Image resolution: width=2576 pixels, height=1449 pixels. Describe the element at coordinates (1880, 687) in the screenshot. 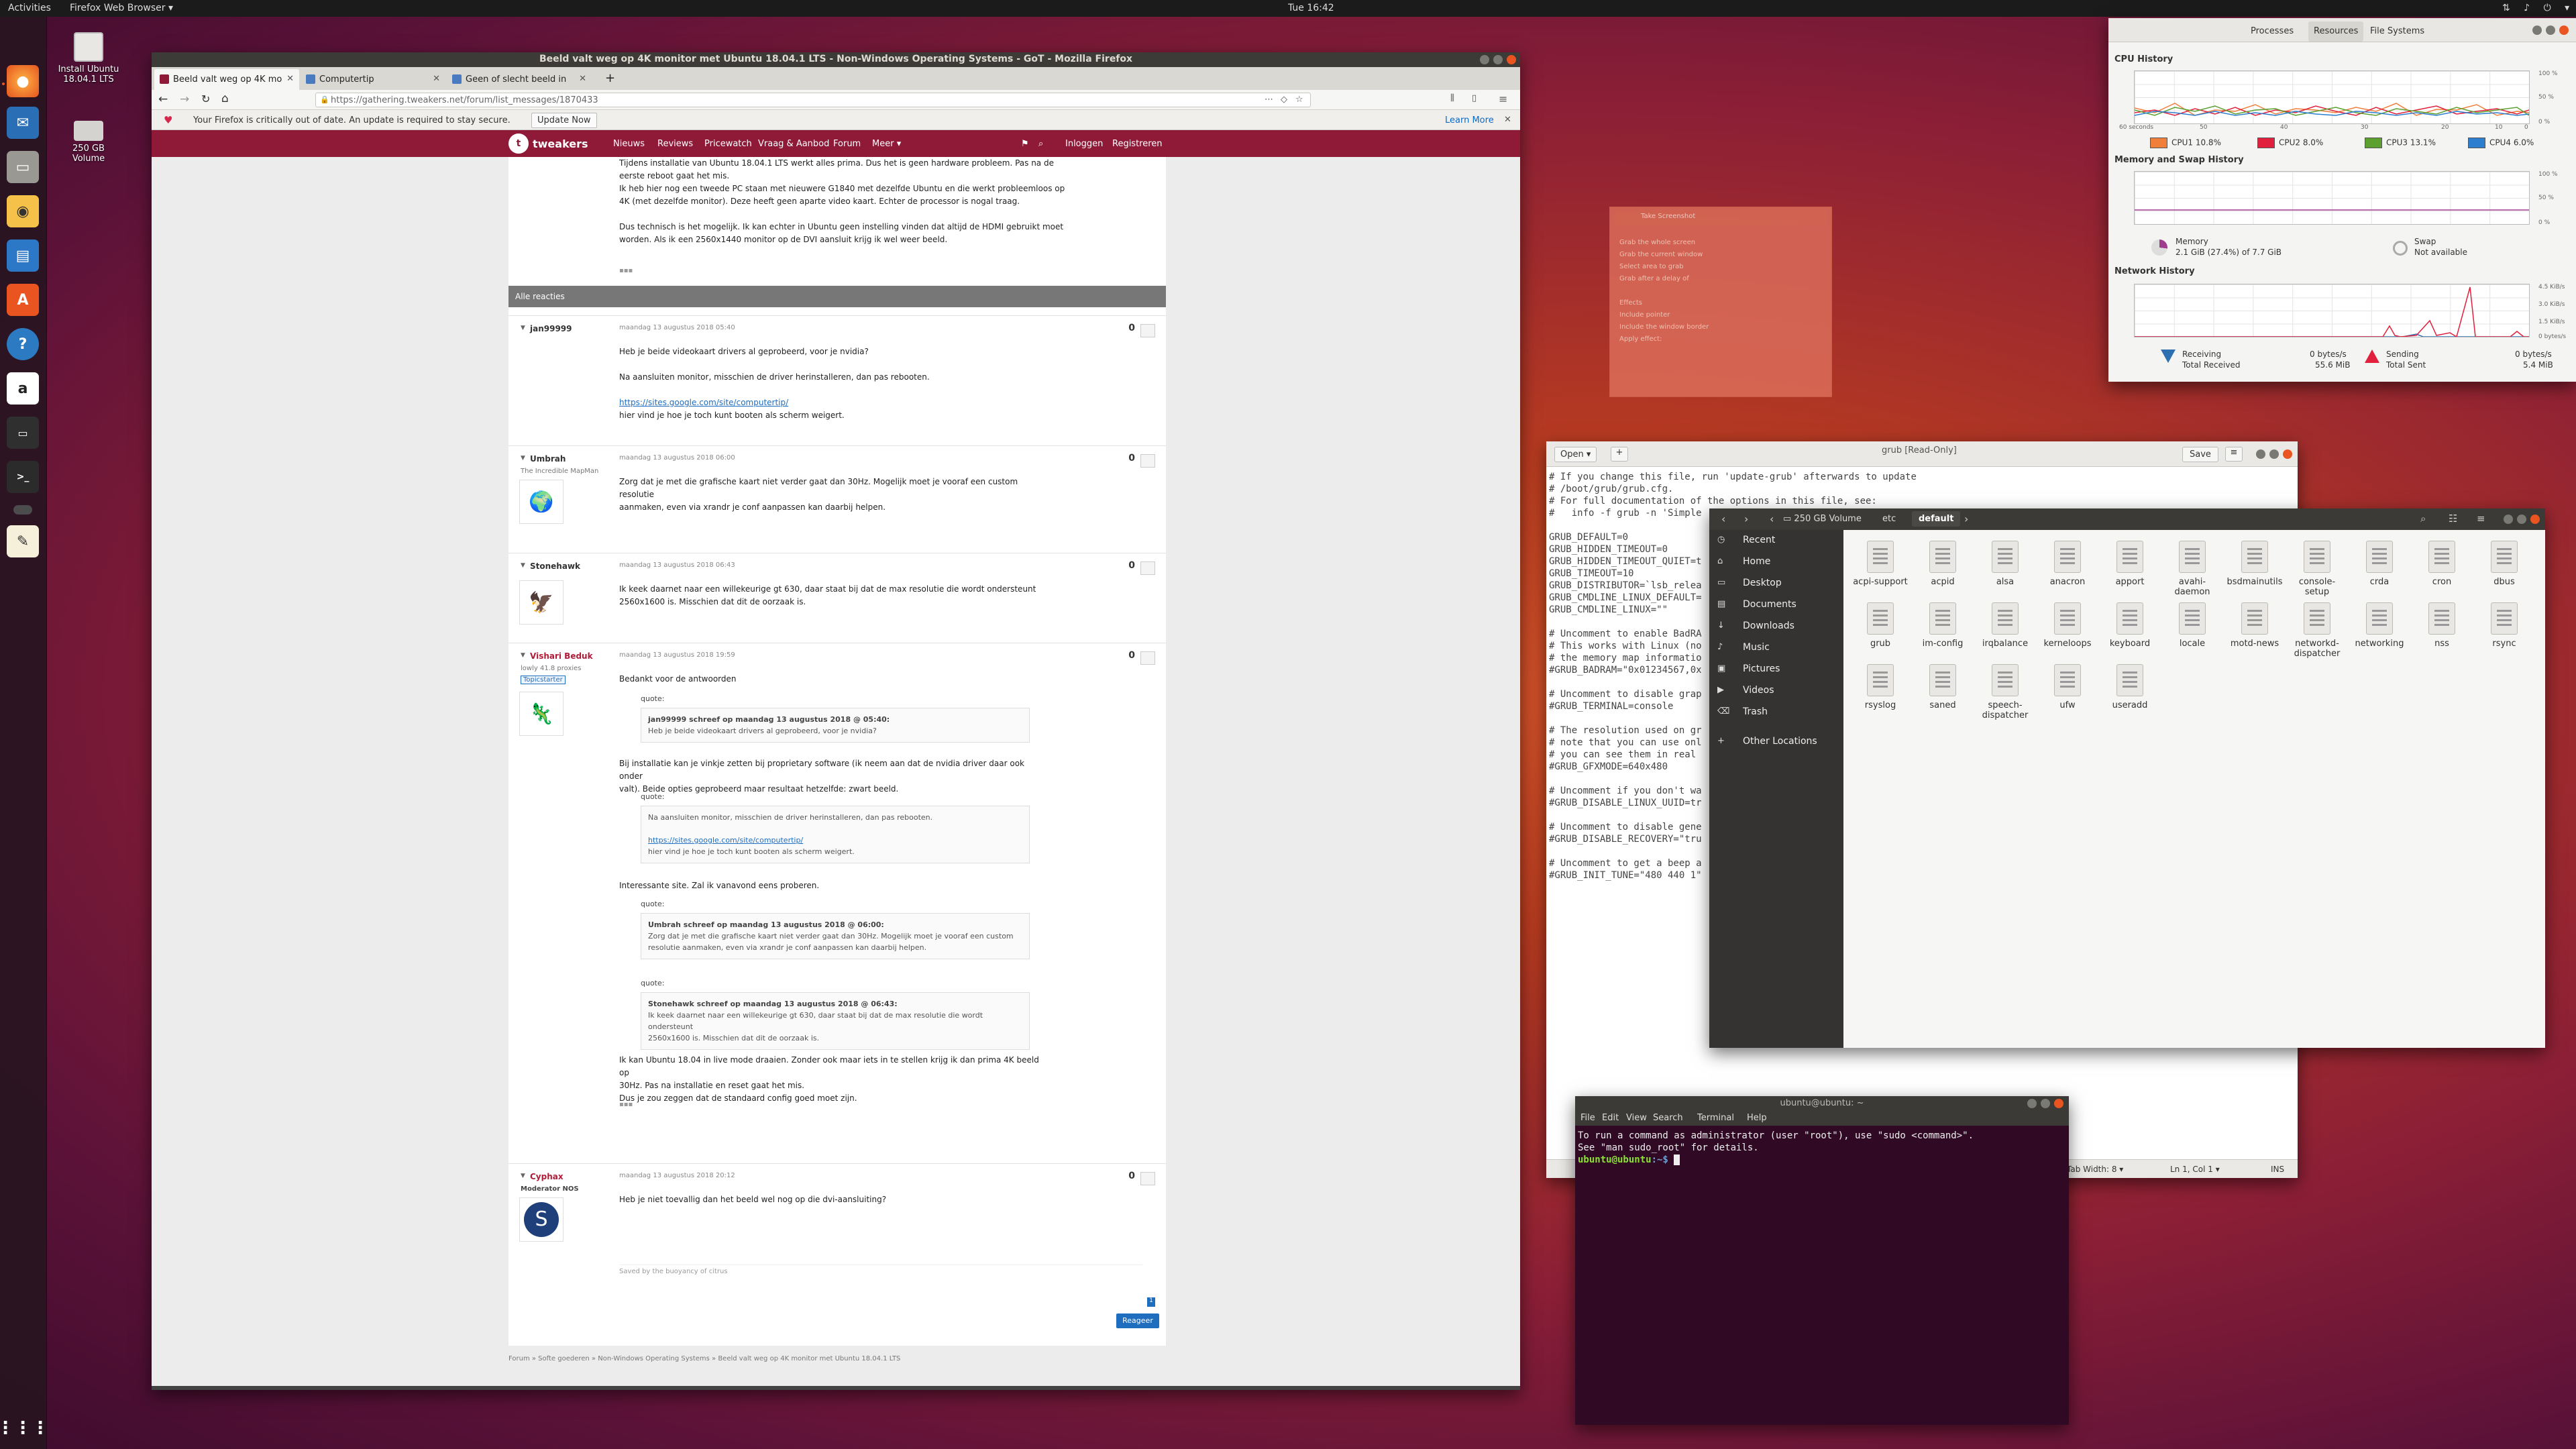

I see `file-item: rsyslog` at that location.